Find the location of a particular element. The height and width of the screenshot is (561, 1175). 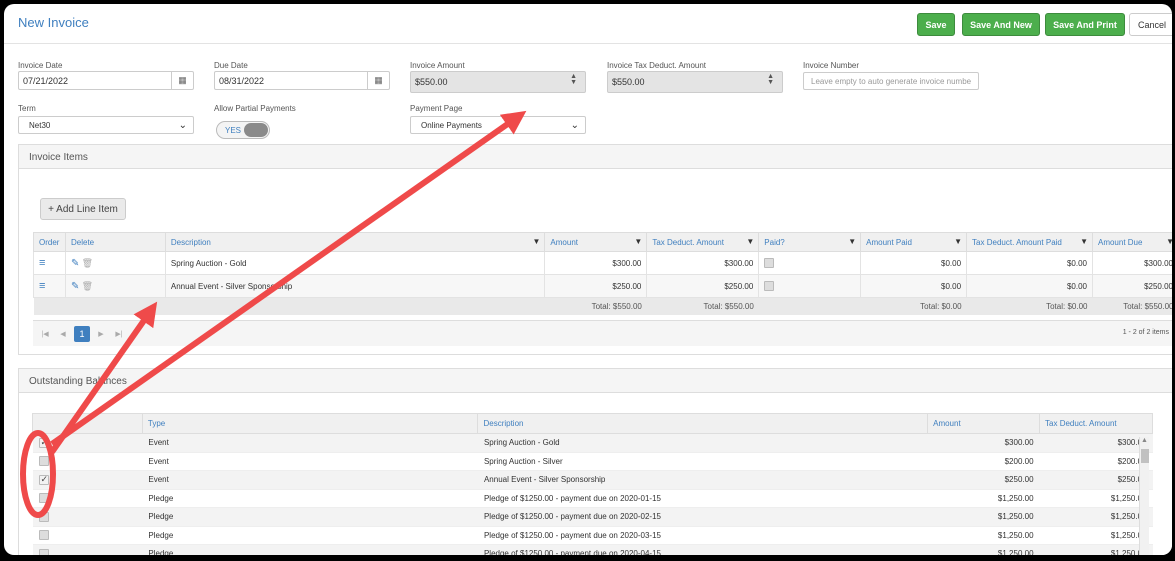

term-label: Term is located at coordinates (27, 108).